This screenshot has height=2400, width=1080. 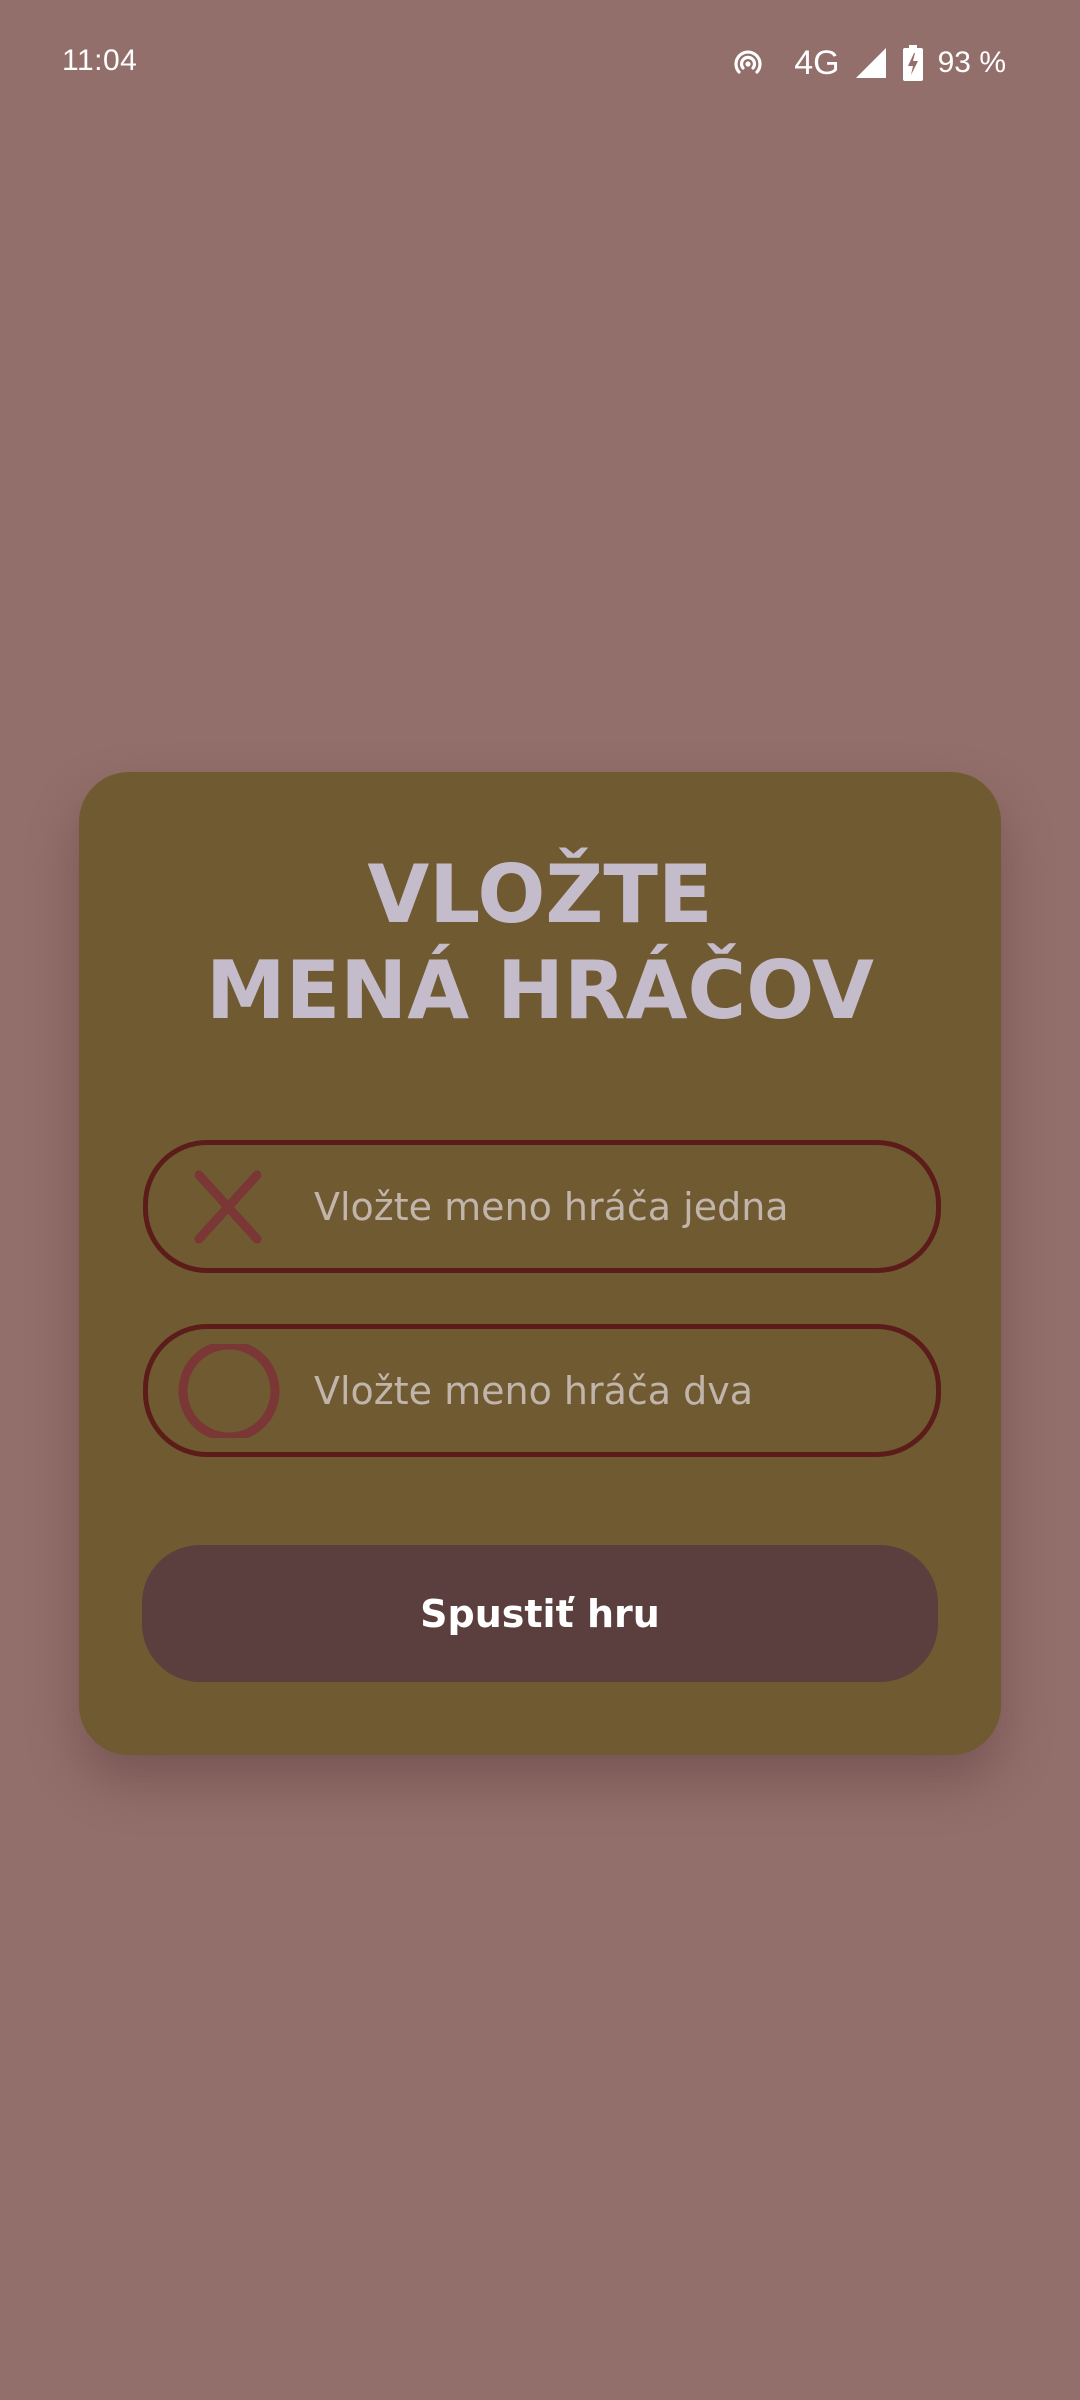 I want to click on player-two-input, so click(x=614, y=1390).